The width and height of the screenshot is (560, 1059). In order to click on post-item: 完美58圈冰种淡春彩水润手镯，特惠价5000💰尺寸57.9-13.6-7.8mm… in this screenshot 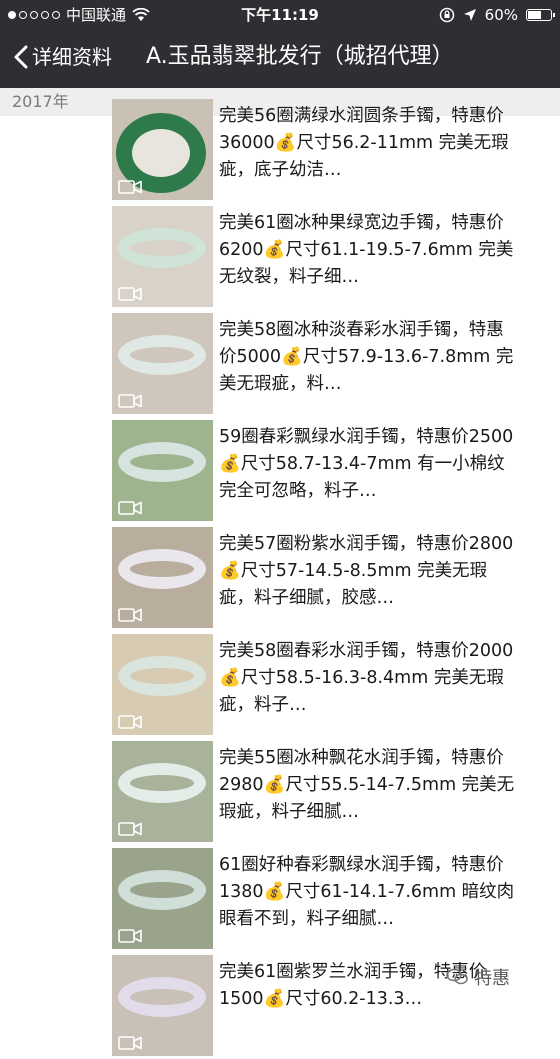, I will do `click(280, 365)`.